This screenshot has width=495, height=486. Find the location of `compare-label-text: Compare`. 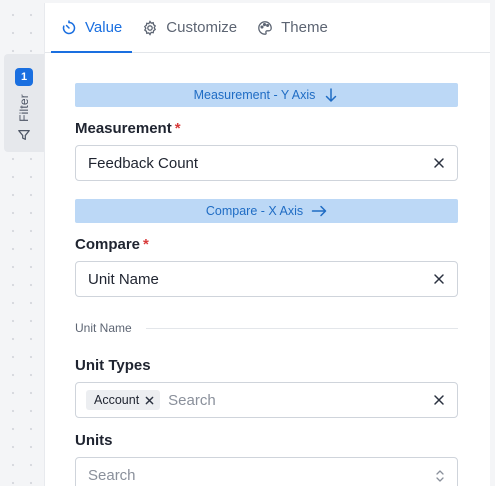

compare-label-text: Compare is located at coordinates (108, 244).